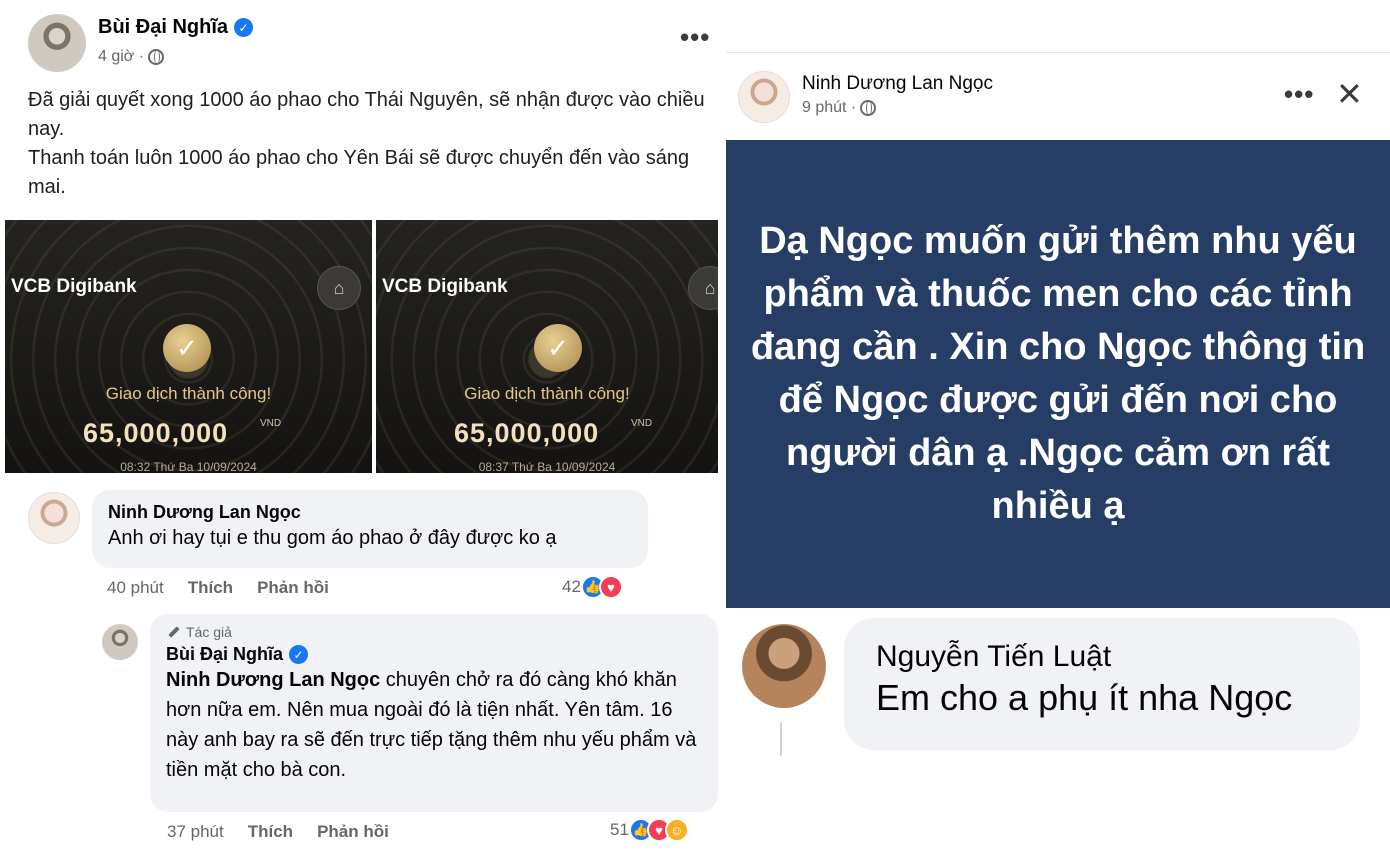  What do you see at coordinates (676, 830) in the screenshot?
I see `care-reaction-icon: ☺` at bounding box center [676, 830].